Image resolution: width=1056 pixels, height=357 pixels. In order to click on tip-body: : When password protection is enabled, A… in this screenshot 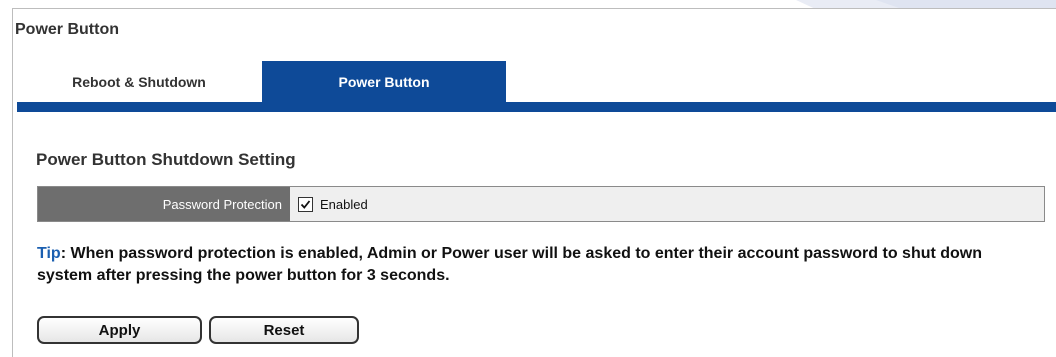, I will do `click(510, 264)`.